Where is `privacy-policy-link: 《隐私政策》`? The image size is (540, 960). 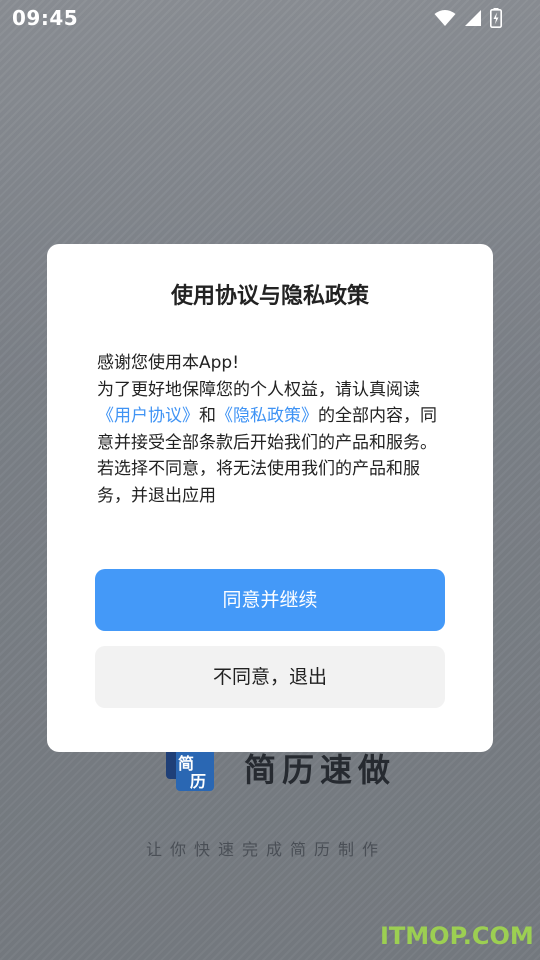
privacy-policy-link: 《隐私政策》 is located at coordinates (267, 416).